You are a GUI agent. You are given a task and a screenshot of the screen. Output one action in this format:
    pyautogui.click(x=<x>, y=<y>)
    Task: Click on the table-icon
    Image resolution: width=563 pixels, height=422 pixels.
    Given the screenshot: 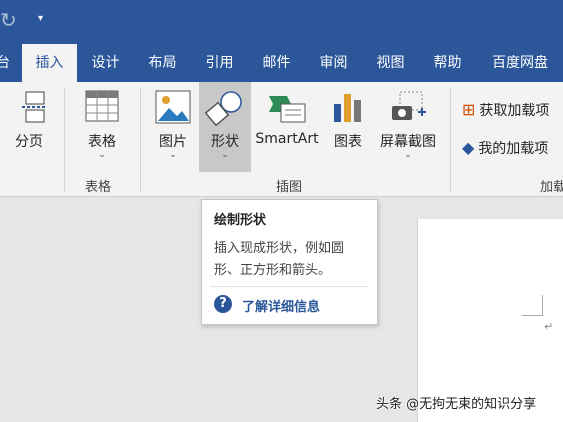 What is the action you would take?
    pyautogui.click(x=102, y=106)
    